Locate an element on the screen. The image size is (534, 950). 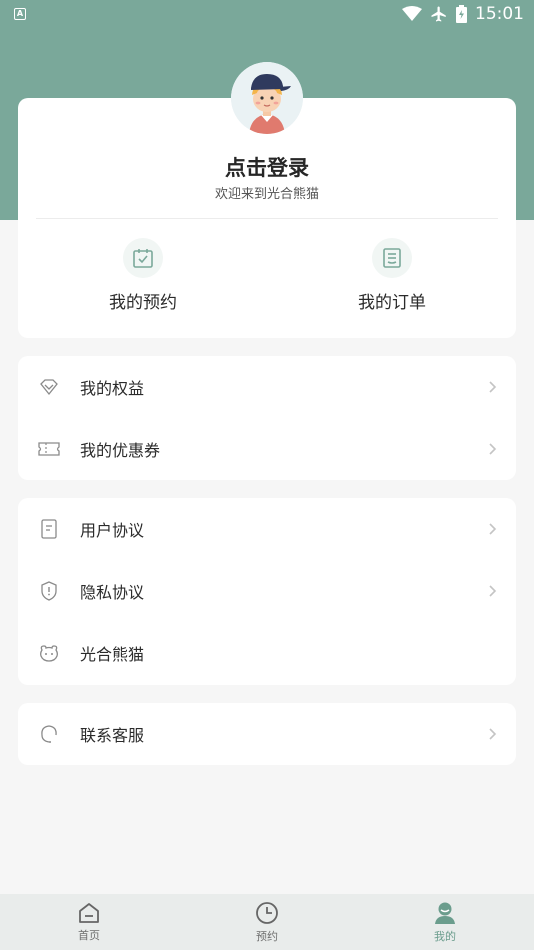
headset-icon is located at coordinates (49, 734).